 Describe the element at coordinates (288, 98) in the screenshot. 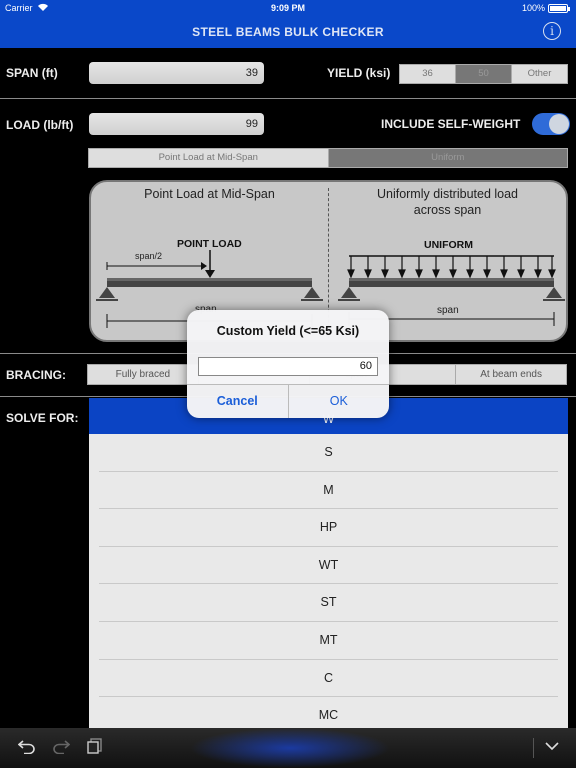

I see `divider` at that location.